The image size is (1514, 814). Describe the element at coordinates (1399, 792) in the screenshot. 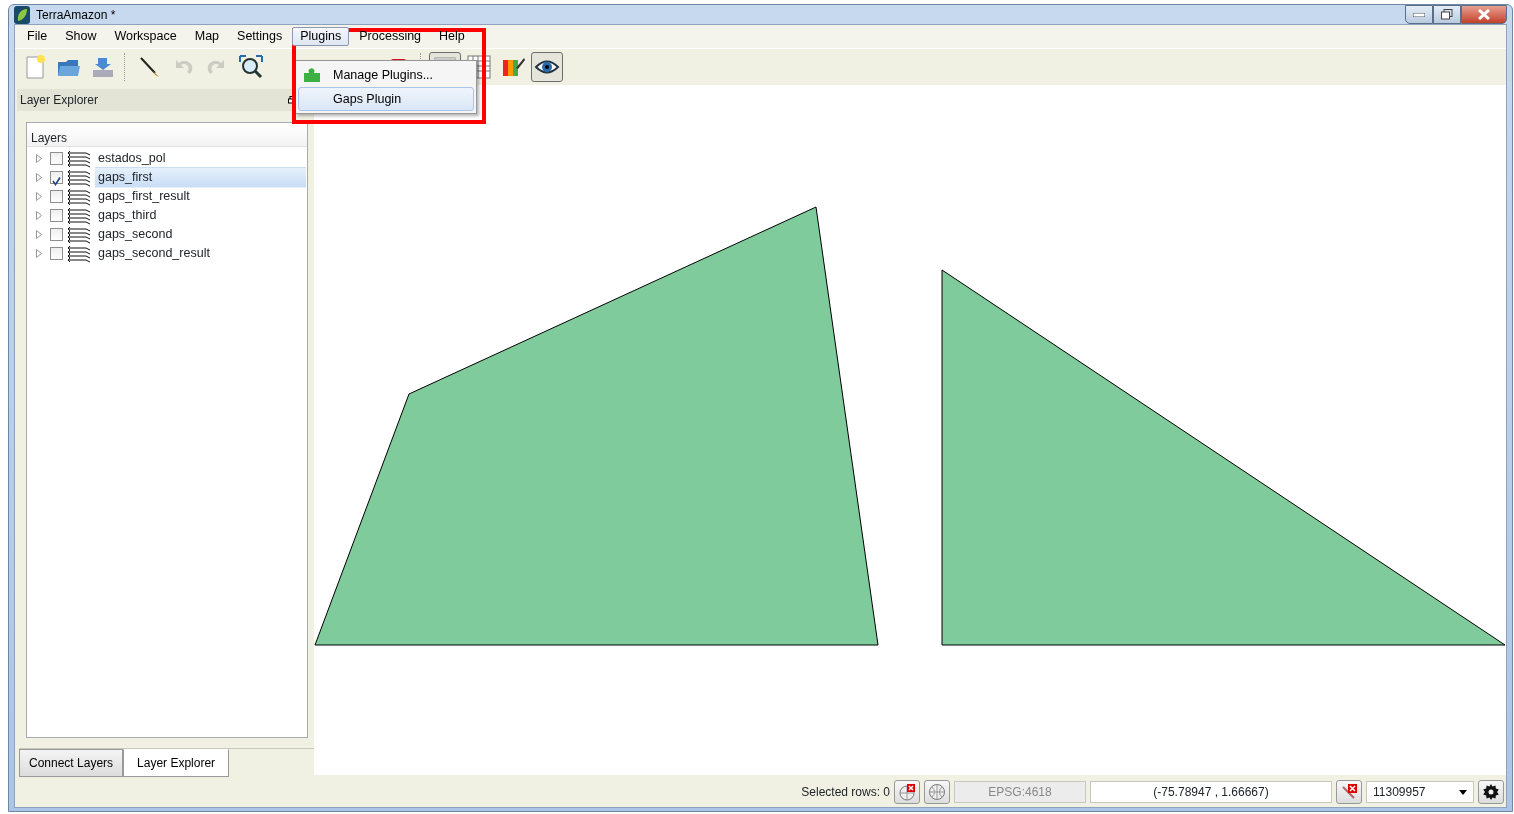

I see `scale-value: 11309957` at that location.